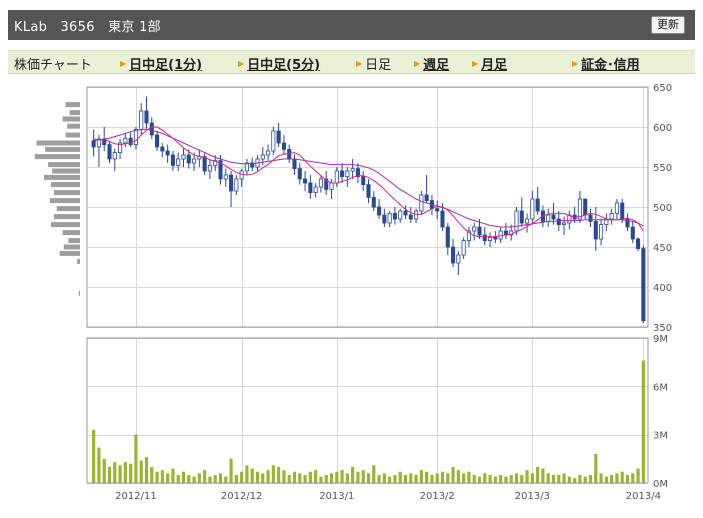 This screenshot has height=518, width=703. What do you see at coordinates (660, 436) in the screenshot?
I see `volume-tick-label: 3M` at bounding box center [660, 436].